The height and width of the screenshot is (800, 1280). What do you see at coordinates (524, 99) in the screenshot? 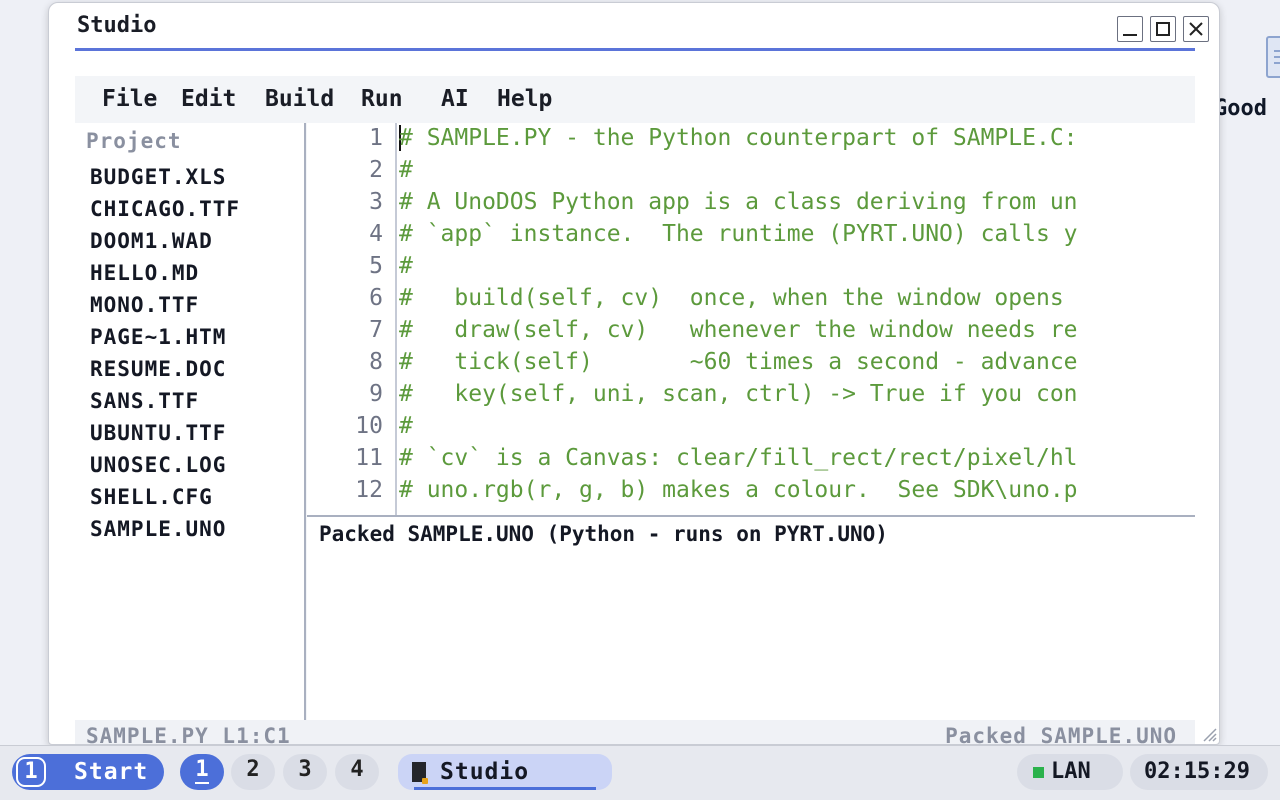
I see `menu-help: Help` at bounding box center [524, 99].